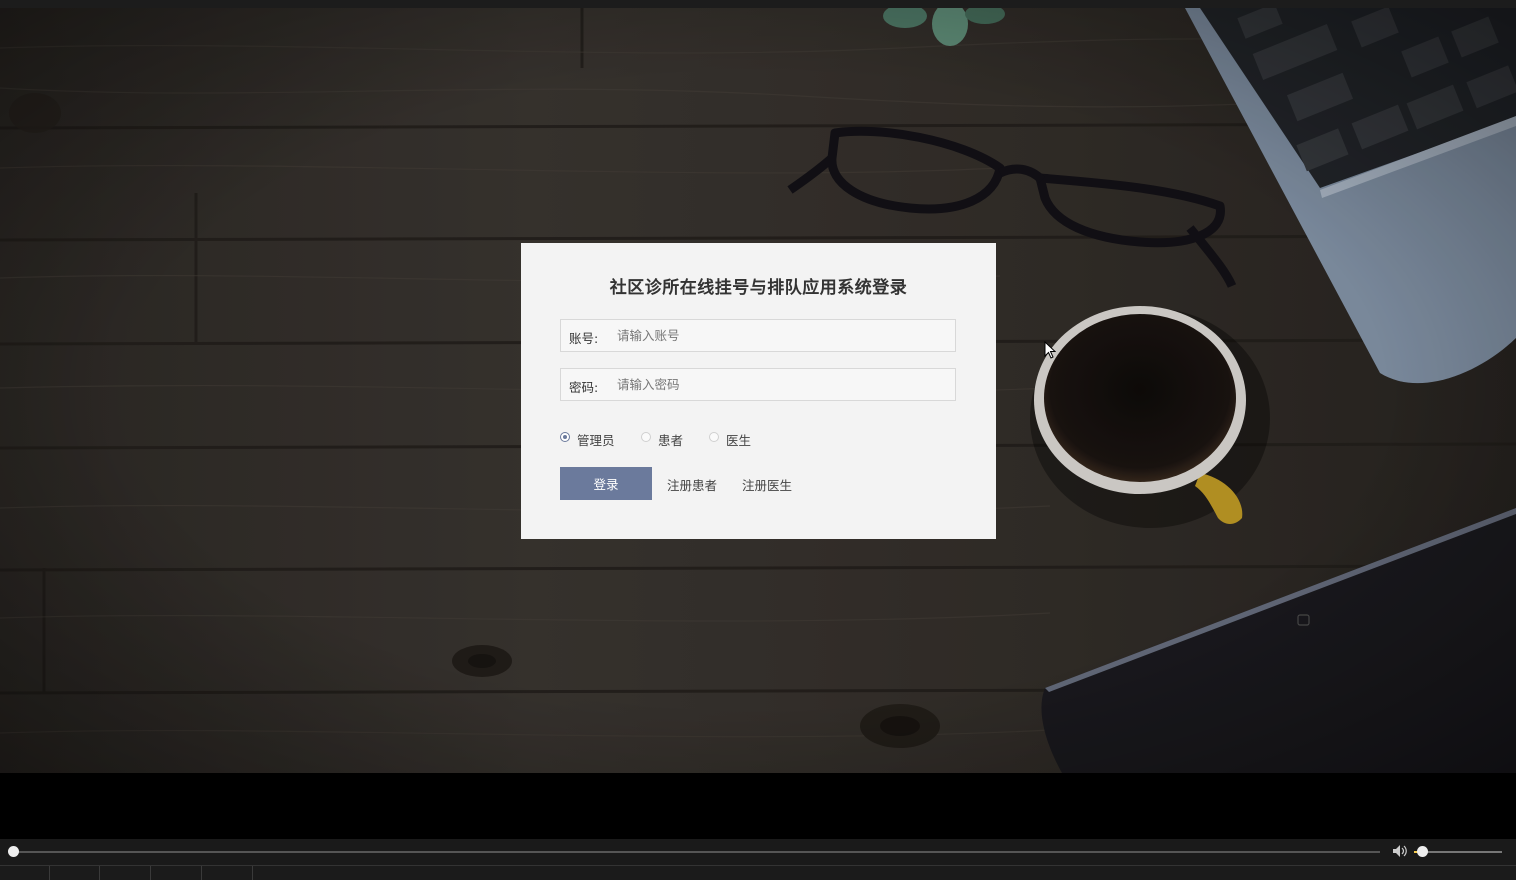  What do you see at coordinates (692, 484) in the screenshot?
I see `register-patient-link: 注册患者` at bounding box center [692, 484].